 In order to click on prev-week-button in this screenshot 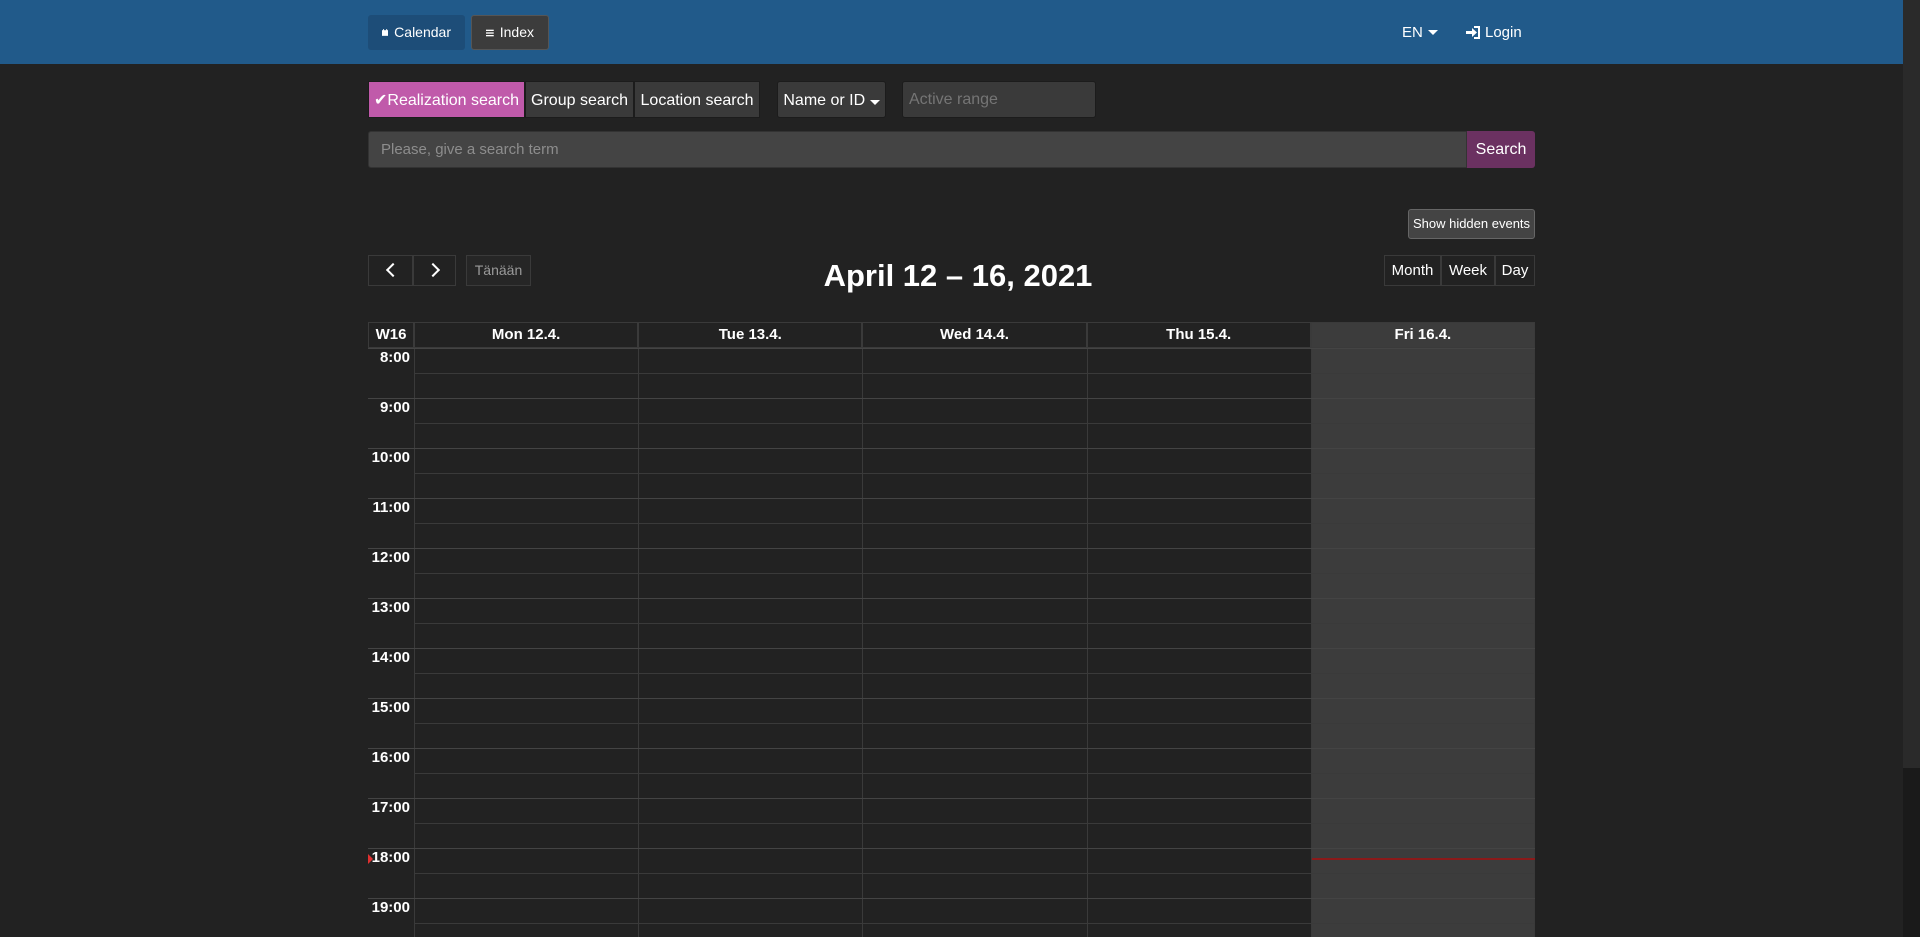, I will do `click(390, 270)`.